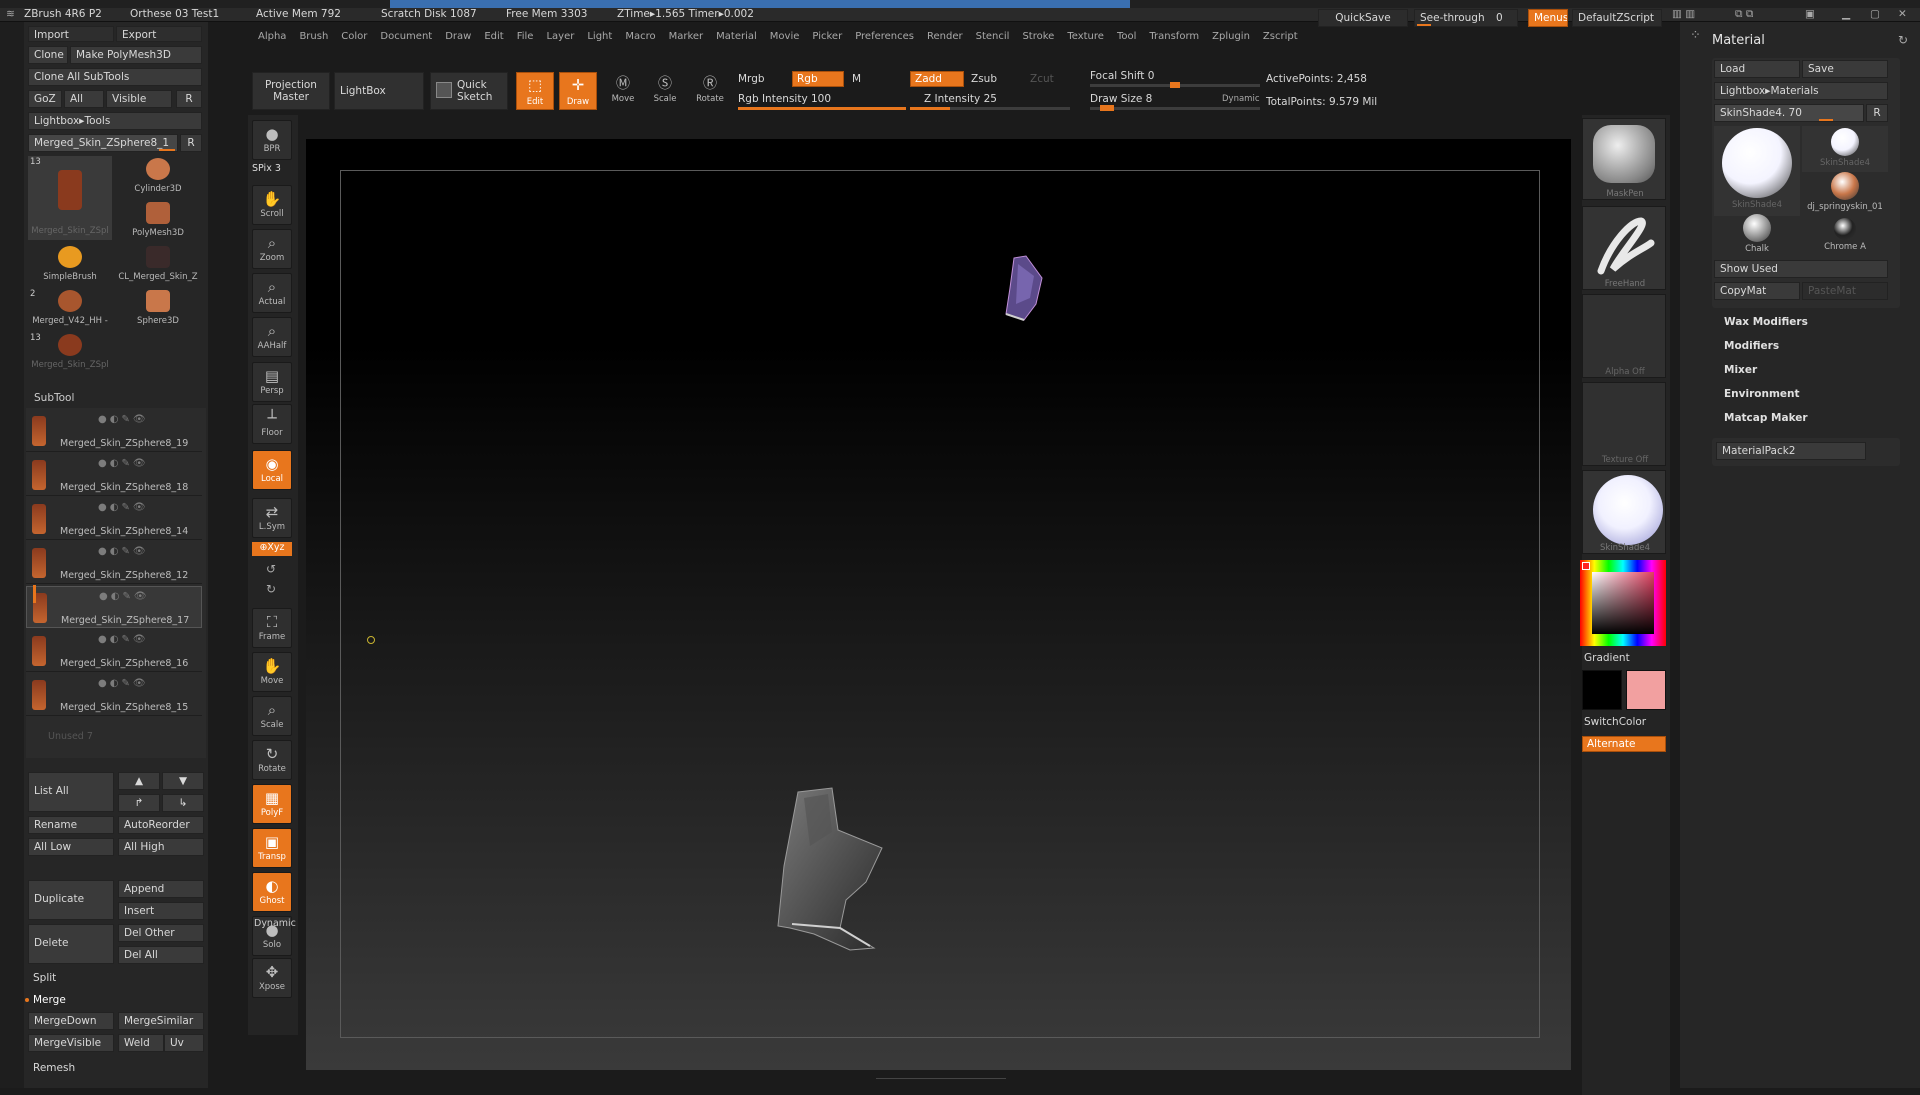 This screenshot has height=1095, width=1920. What do you see at coordinates (271, 569) in the screenshot?
I see `rotate-ccw-icon: ↺` at bounding box center [271, 569].